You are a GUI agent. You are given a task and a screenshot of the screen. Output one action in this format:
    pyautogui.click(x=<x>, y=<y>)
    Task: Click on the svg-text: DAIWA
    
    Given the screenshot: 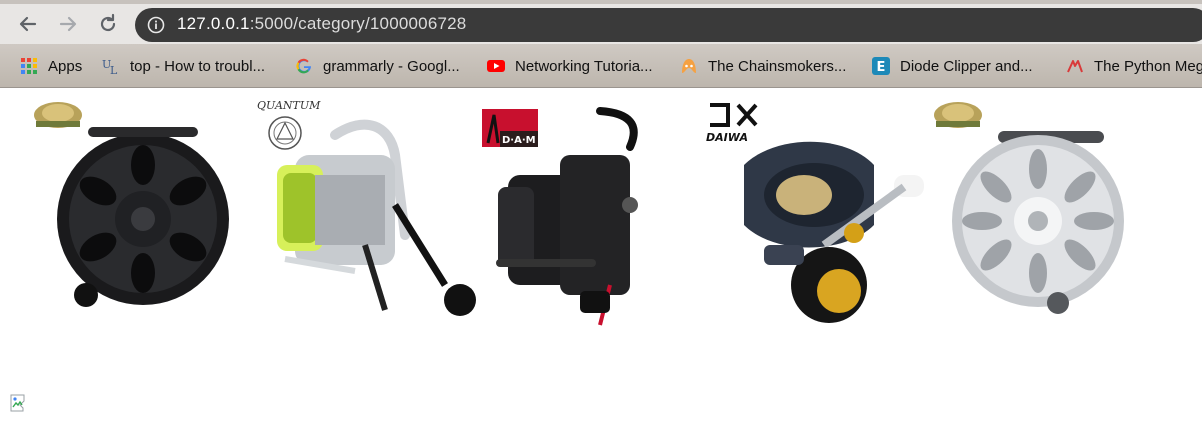 What is the action you would take?
    pyautogui.click(x=727, y=137)
    